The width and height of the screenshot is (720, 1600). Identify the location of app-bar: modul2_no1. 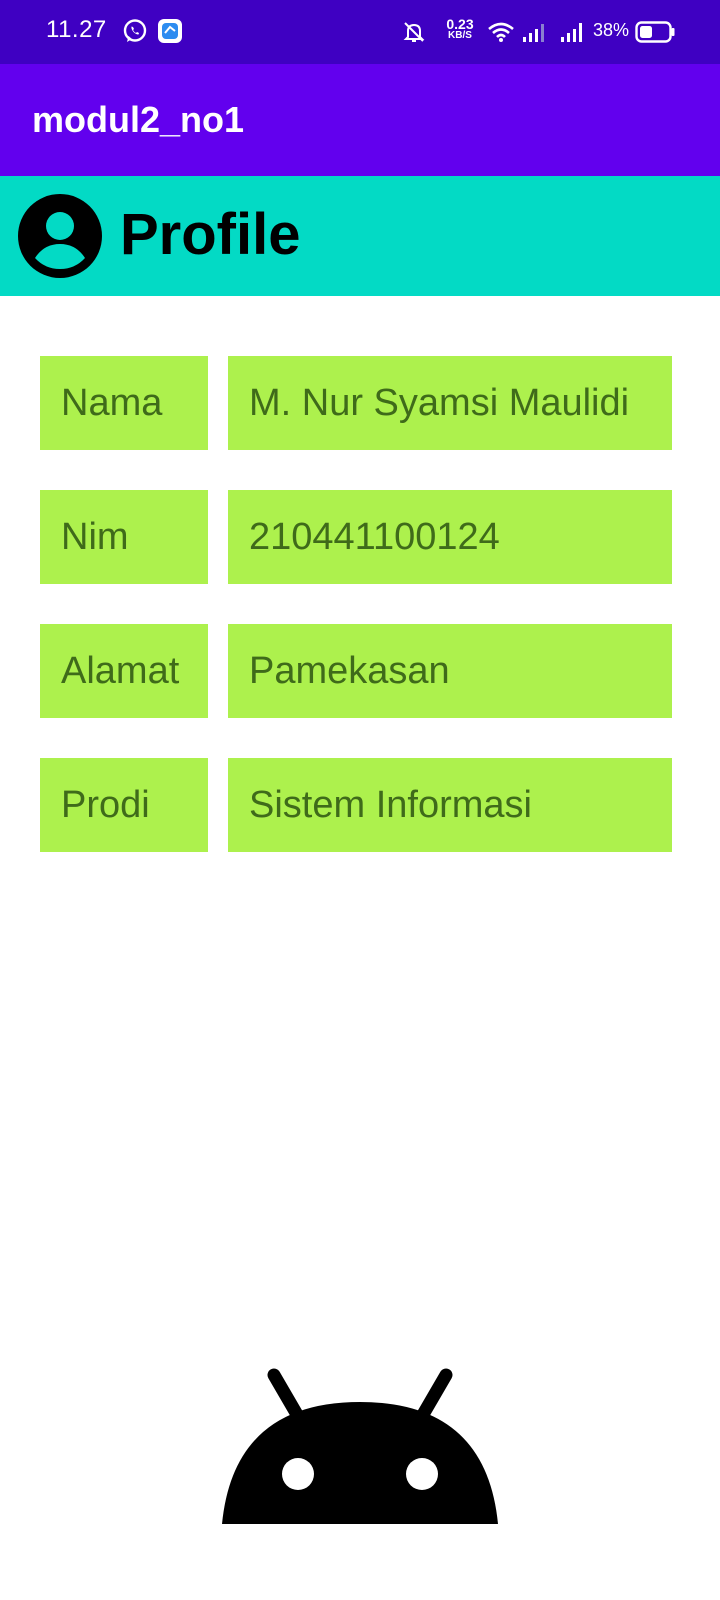
(360, 120).